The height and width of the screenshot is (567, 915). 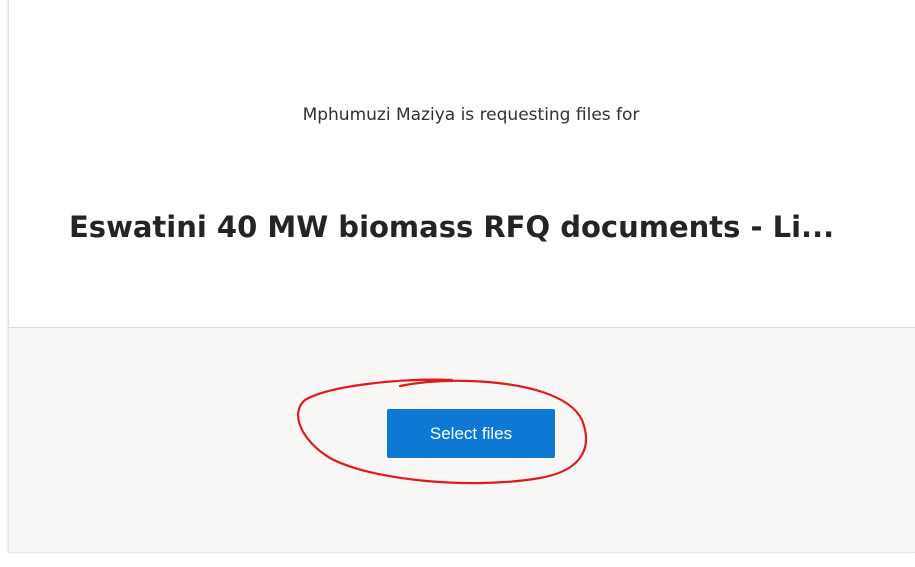 What do you see at coordinates (471, 115) in the screenshot?
I see `requester-line: Mphumuzi Maziya is requesting files for` at bounding box center [471, 115].